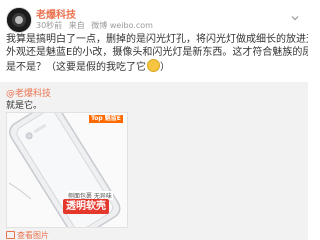  What do you see at coordinates (165, 67) in the screenshot?
I see `post-text-close-paren: ）` at bounding box center [165, 67].